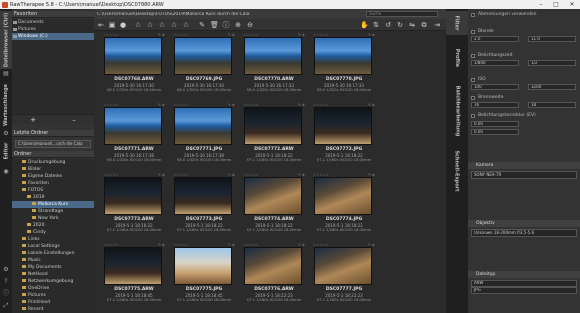  Describe the element at coordinates (495, 39) in the screenshot. I see `filter-value-field: 2.0` at that location.